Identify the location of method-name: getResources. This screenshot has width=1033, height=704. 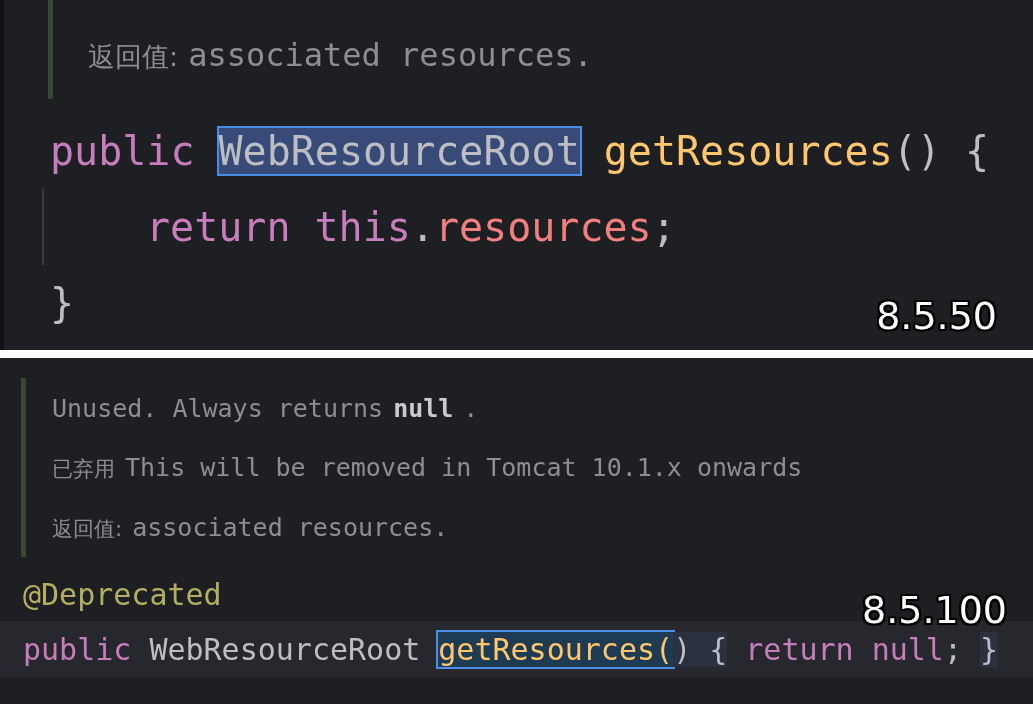
(747, 151).